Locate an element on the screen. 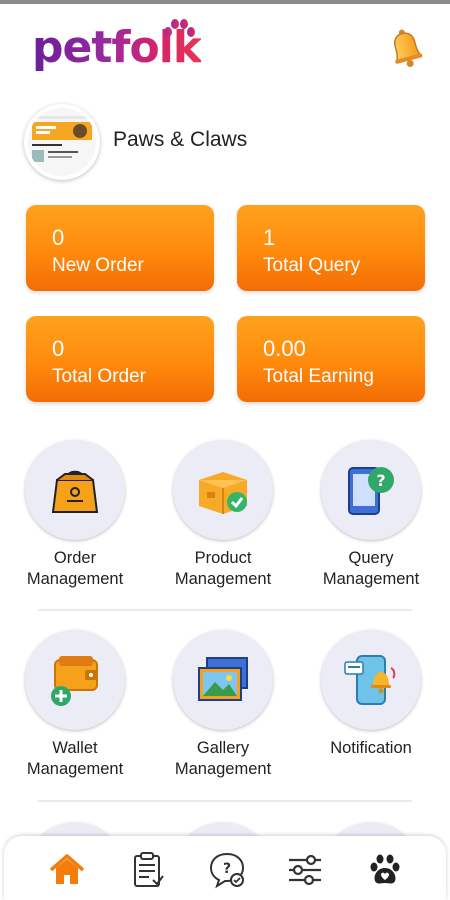  stat-total-query: 1 Total Query is located at coordinates (331, 248).